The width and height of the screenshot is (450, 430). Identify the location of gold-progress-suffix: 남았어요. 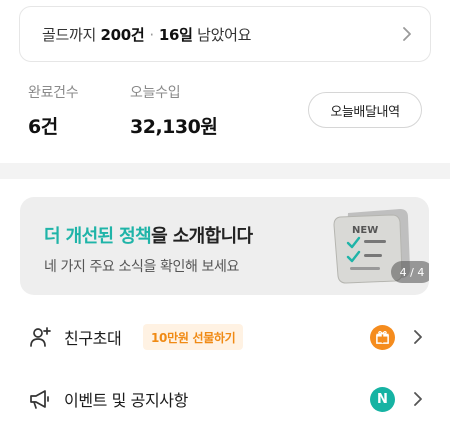
(224, 34).